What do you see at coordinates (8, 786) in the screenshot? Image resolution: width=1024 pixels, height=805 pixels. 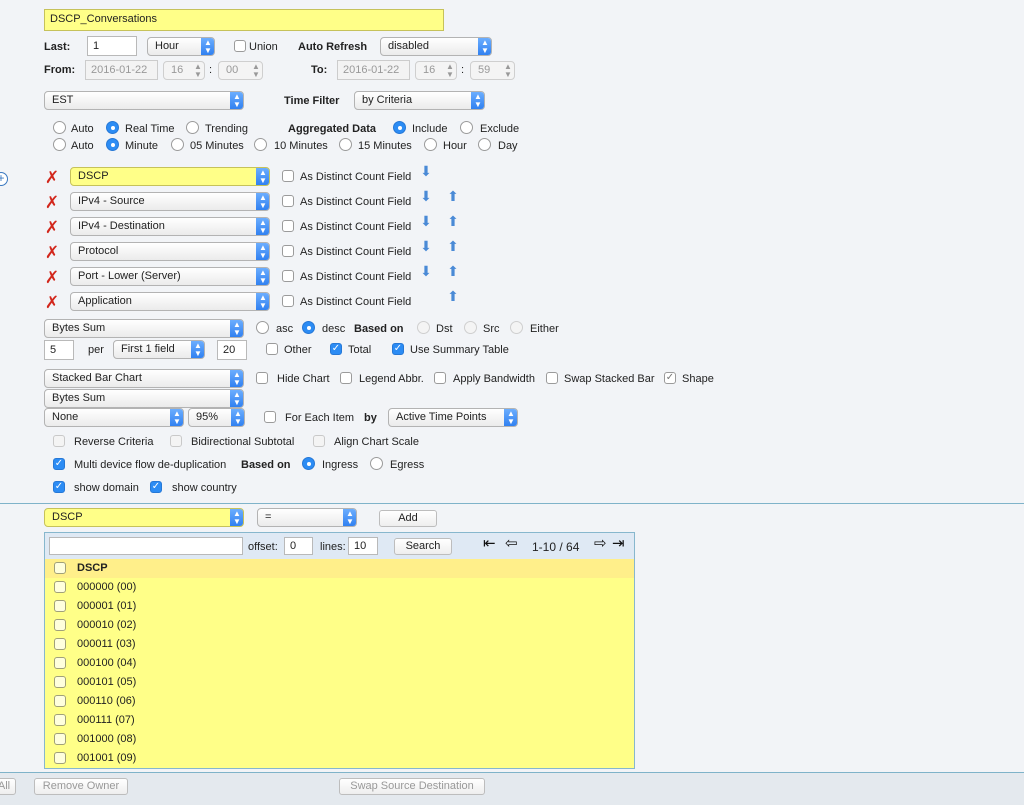 I see `select-all-button: All` at bounding box center [8, 786].